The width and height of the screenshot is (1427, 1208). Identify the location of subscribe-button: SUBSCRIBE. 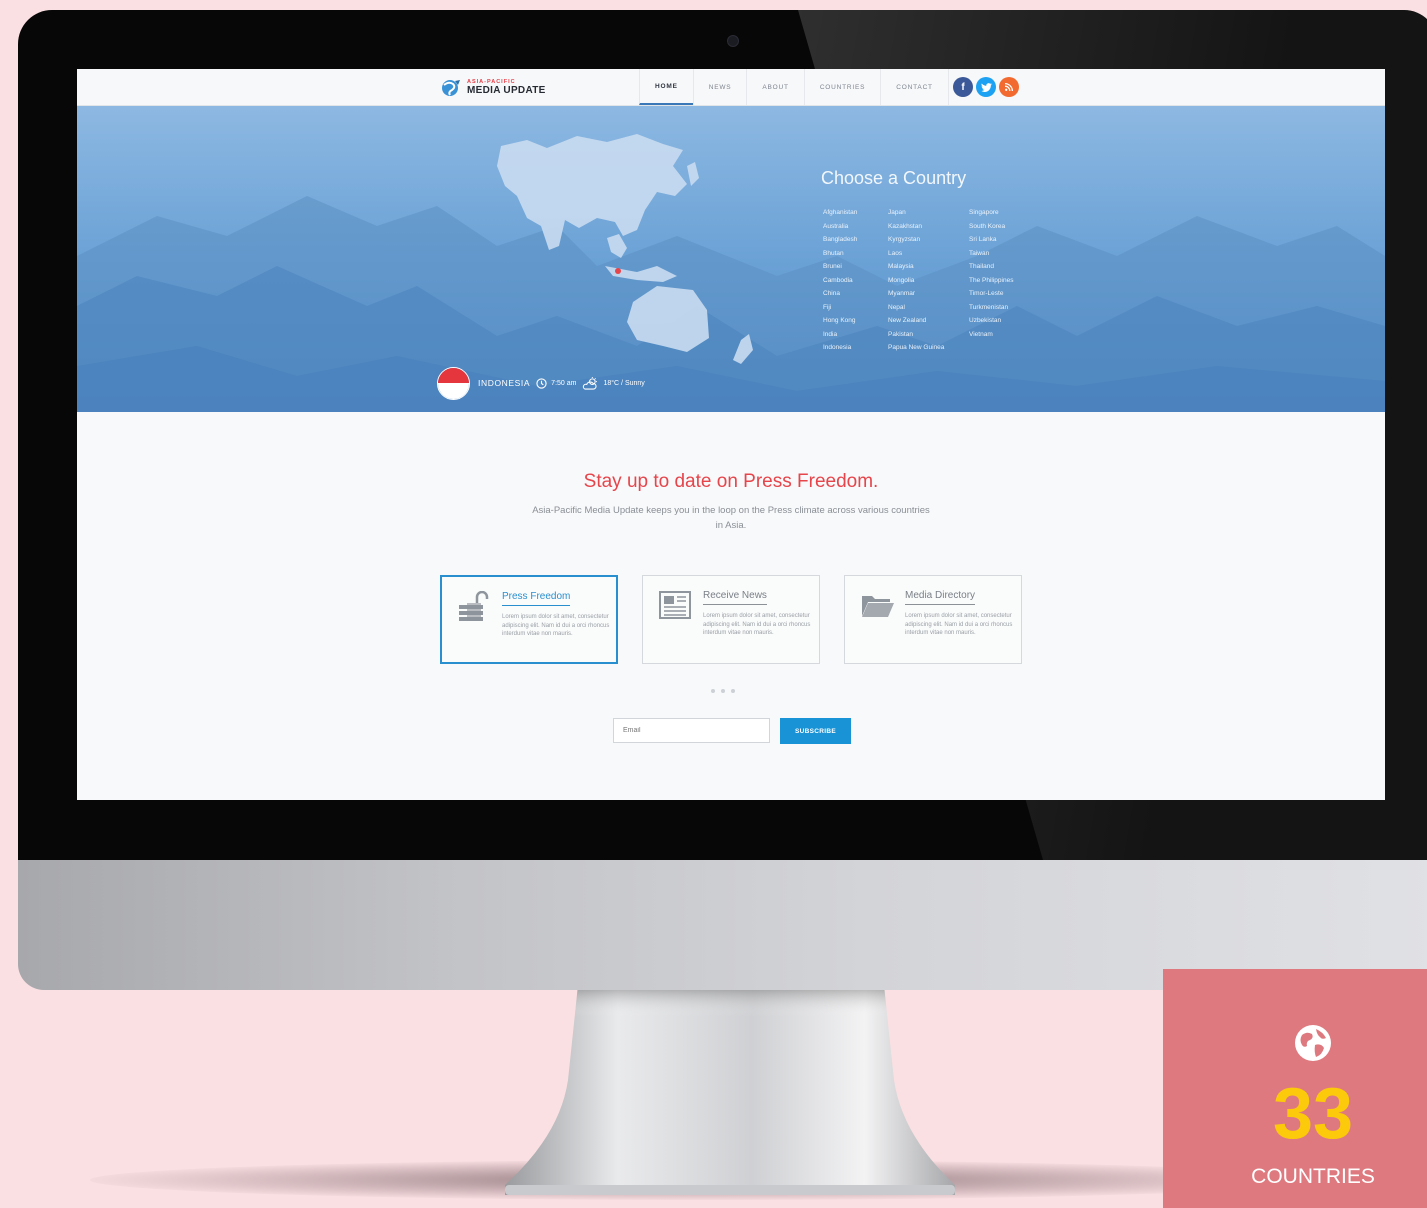
(815, 731).